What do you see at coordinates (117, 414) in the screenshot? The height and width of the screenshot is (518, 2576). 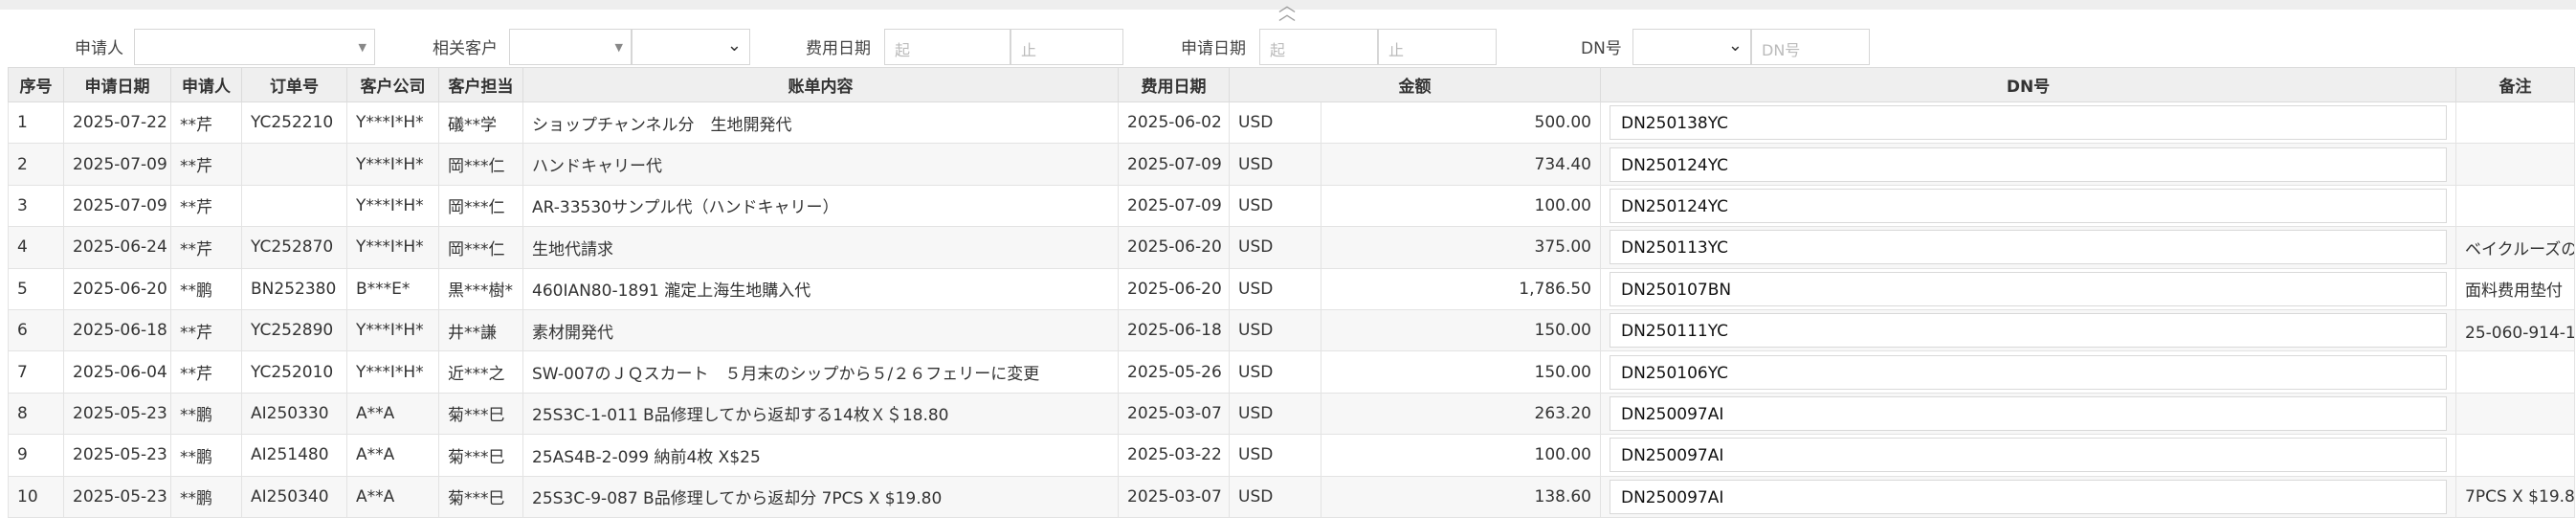 I see `cell-apply-date: 2025-05-23` at bounding box center [117, 414].